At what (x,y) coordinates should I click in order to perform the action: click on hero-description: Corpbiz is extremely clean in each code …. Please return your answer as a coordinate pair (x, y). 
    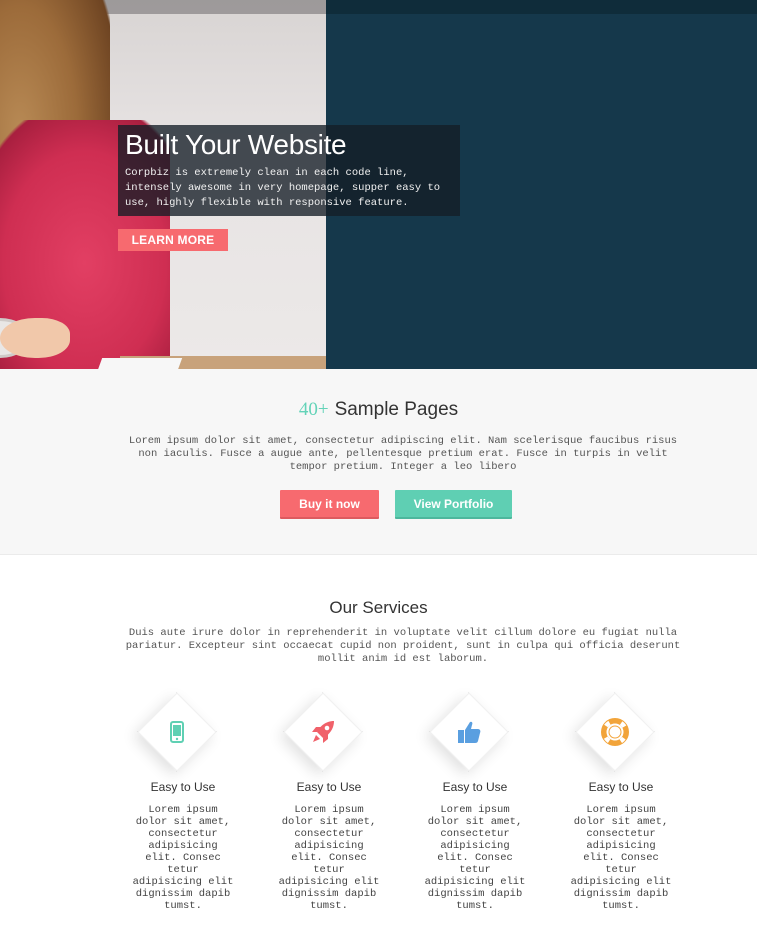
    Looking at the image, I should click on (283, 188).